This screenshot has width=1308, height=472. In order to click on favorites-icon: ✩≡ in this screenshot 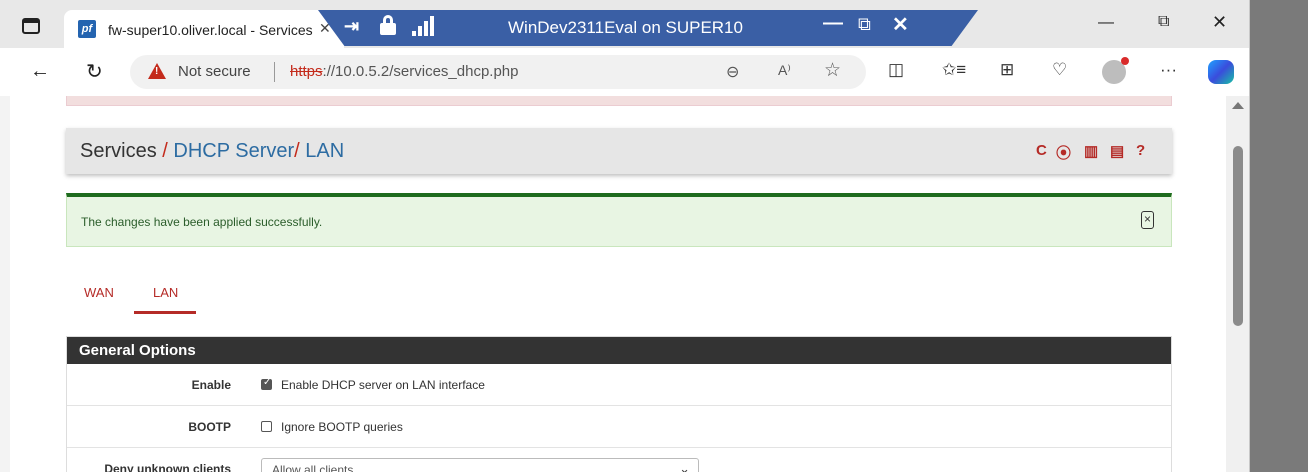, I will do `click(954, 70)`.